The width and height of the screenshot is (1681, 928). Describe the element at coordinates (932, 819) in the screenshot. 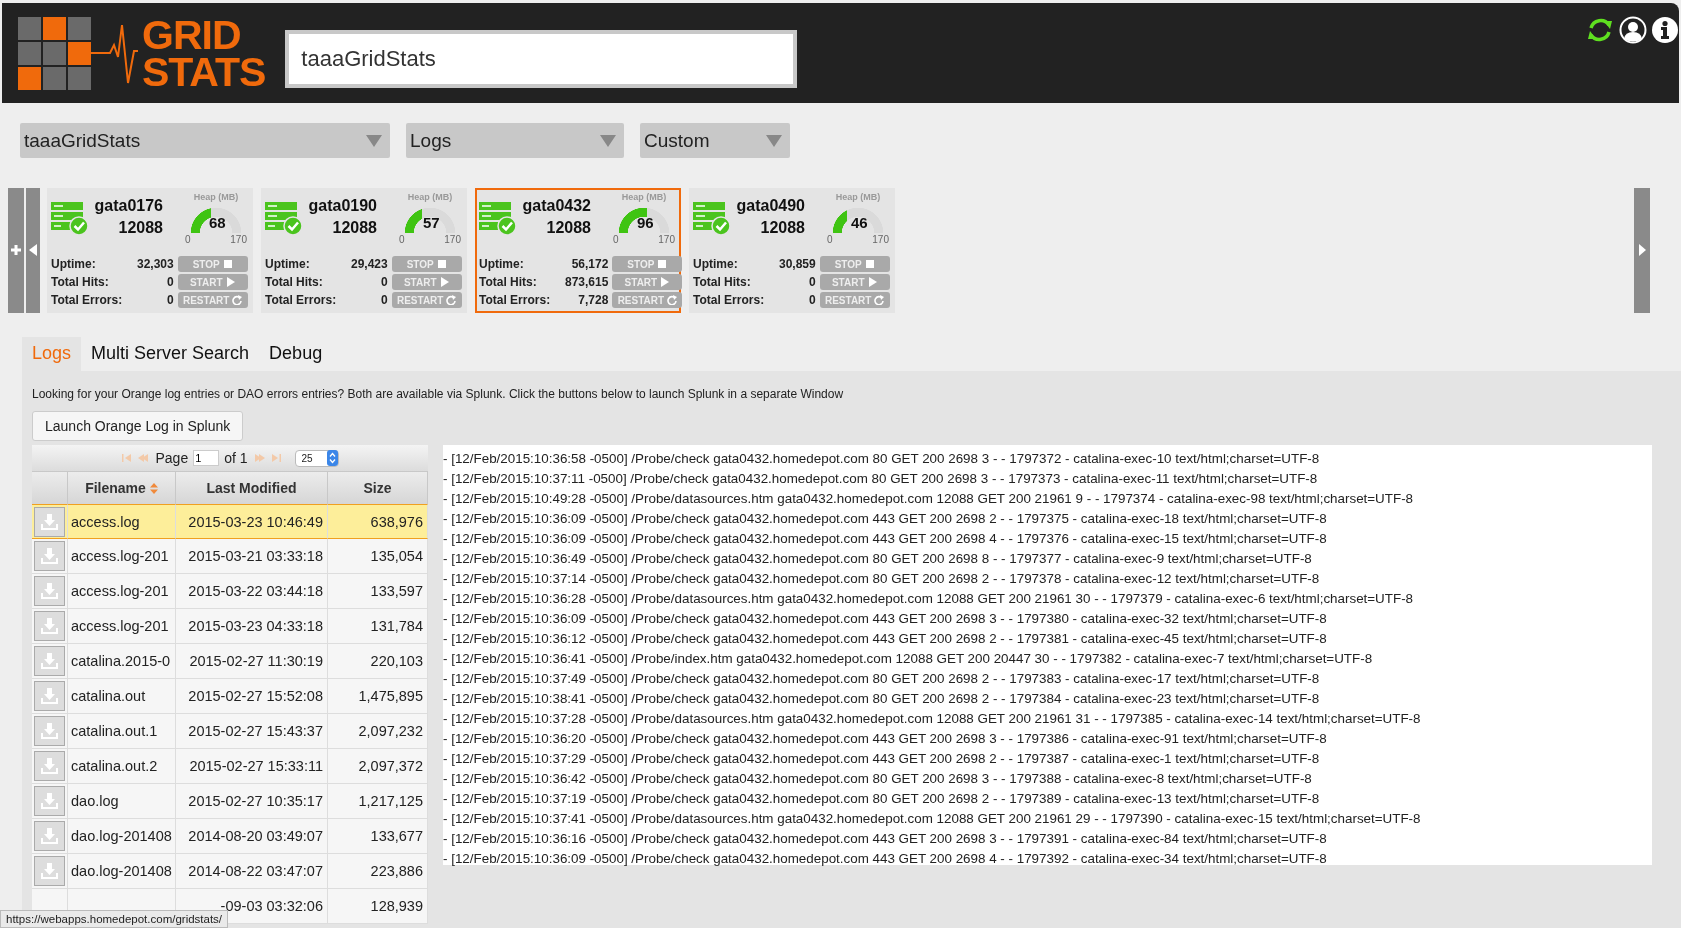

I see `log-line: - [12/Feb/2015:10:37:41 -0500] /Probe/datasources.htm gata0432.homedepot.com 12088 GET 200 21961 29 - - 1797390 - catalina-exec-15 text/html;charset=UTF-8` at that location.